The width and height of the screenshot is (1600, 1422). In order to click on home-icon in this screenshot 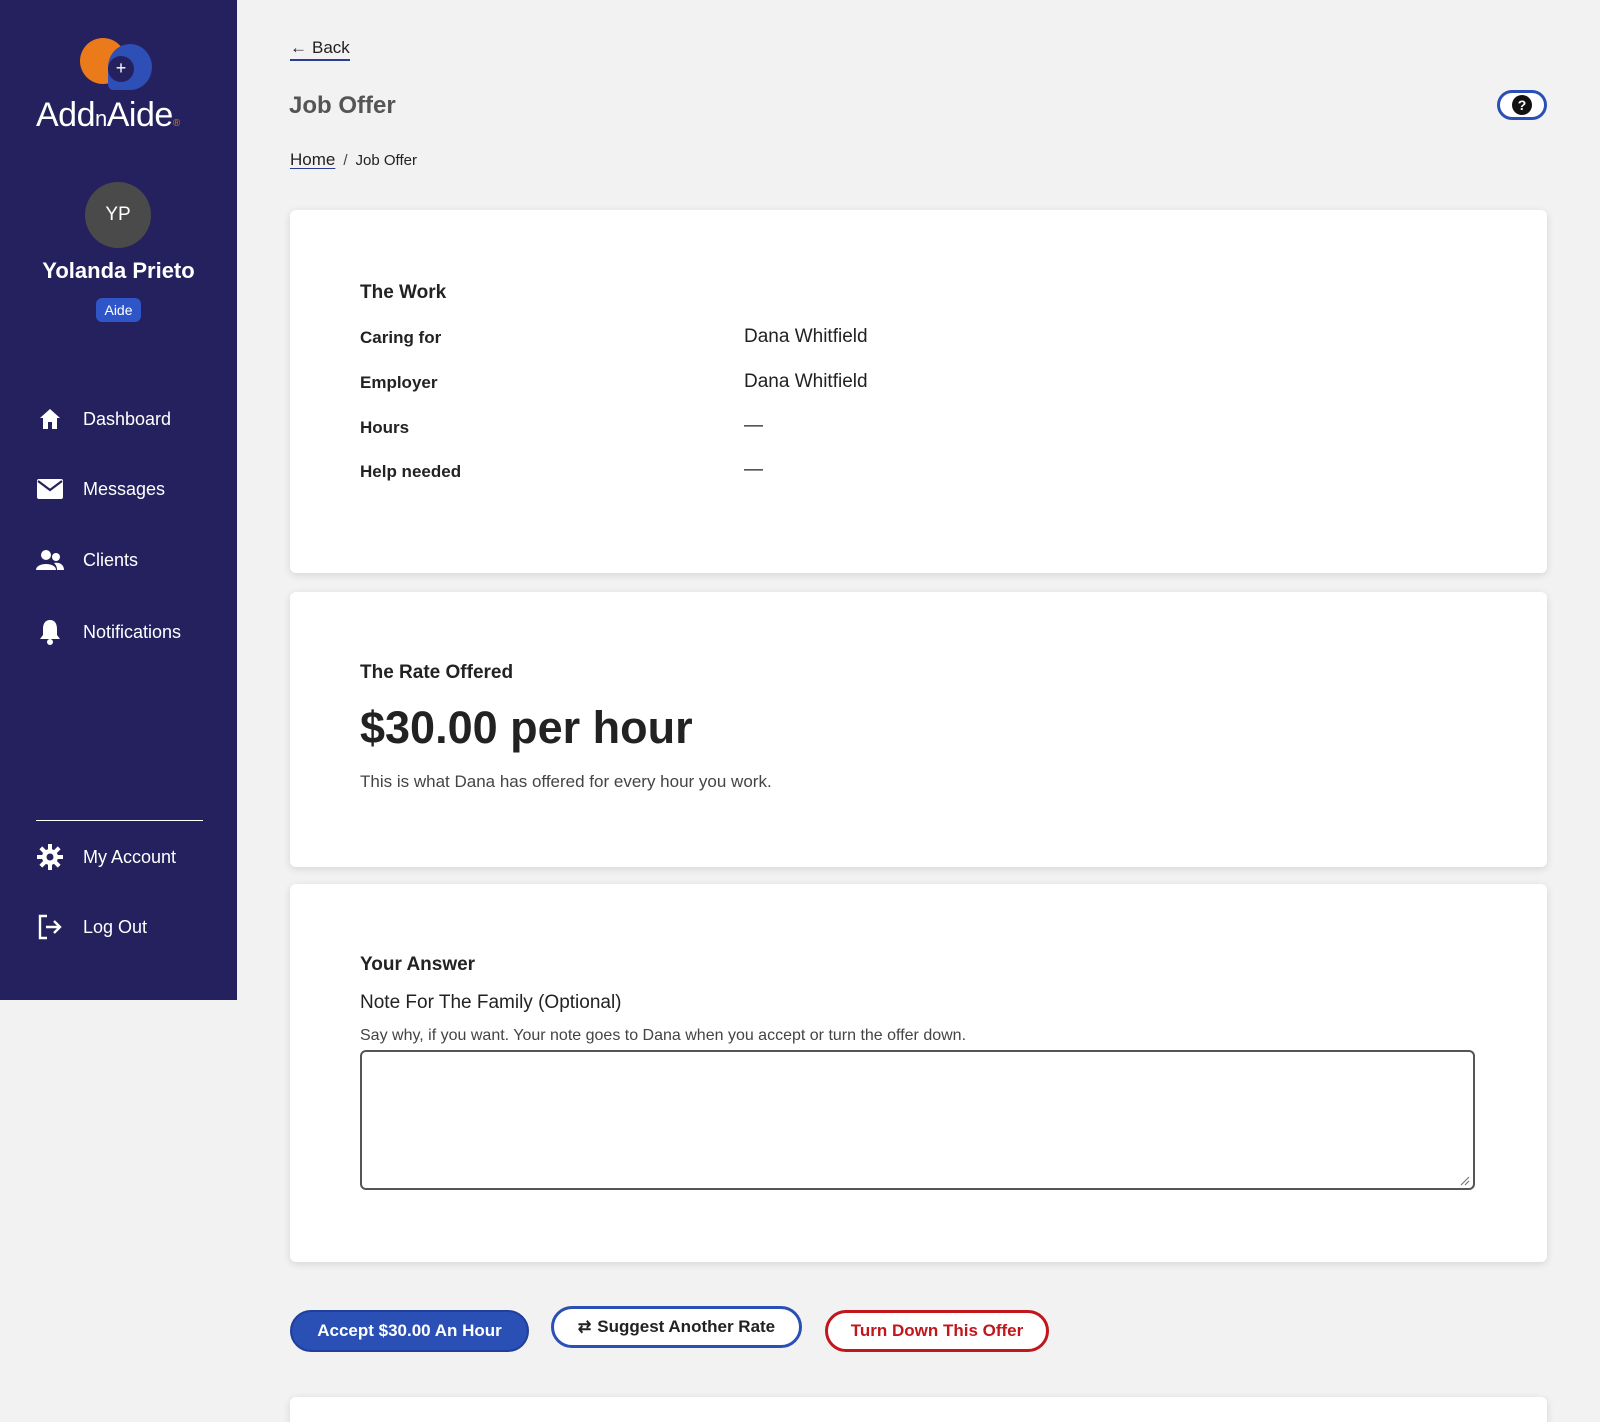, I will do `click(50, 419)`.